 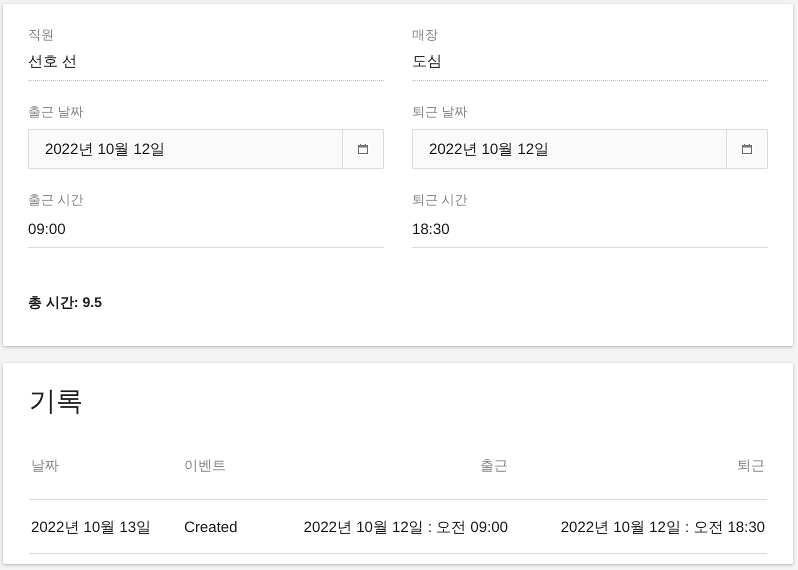 I want to click on field-label: 직원, so click(x=41, y=35).